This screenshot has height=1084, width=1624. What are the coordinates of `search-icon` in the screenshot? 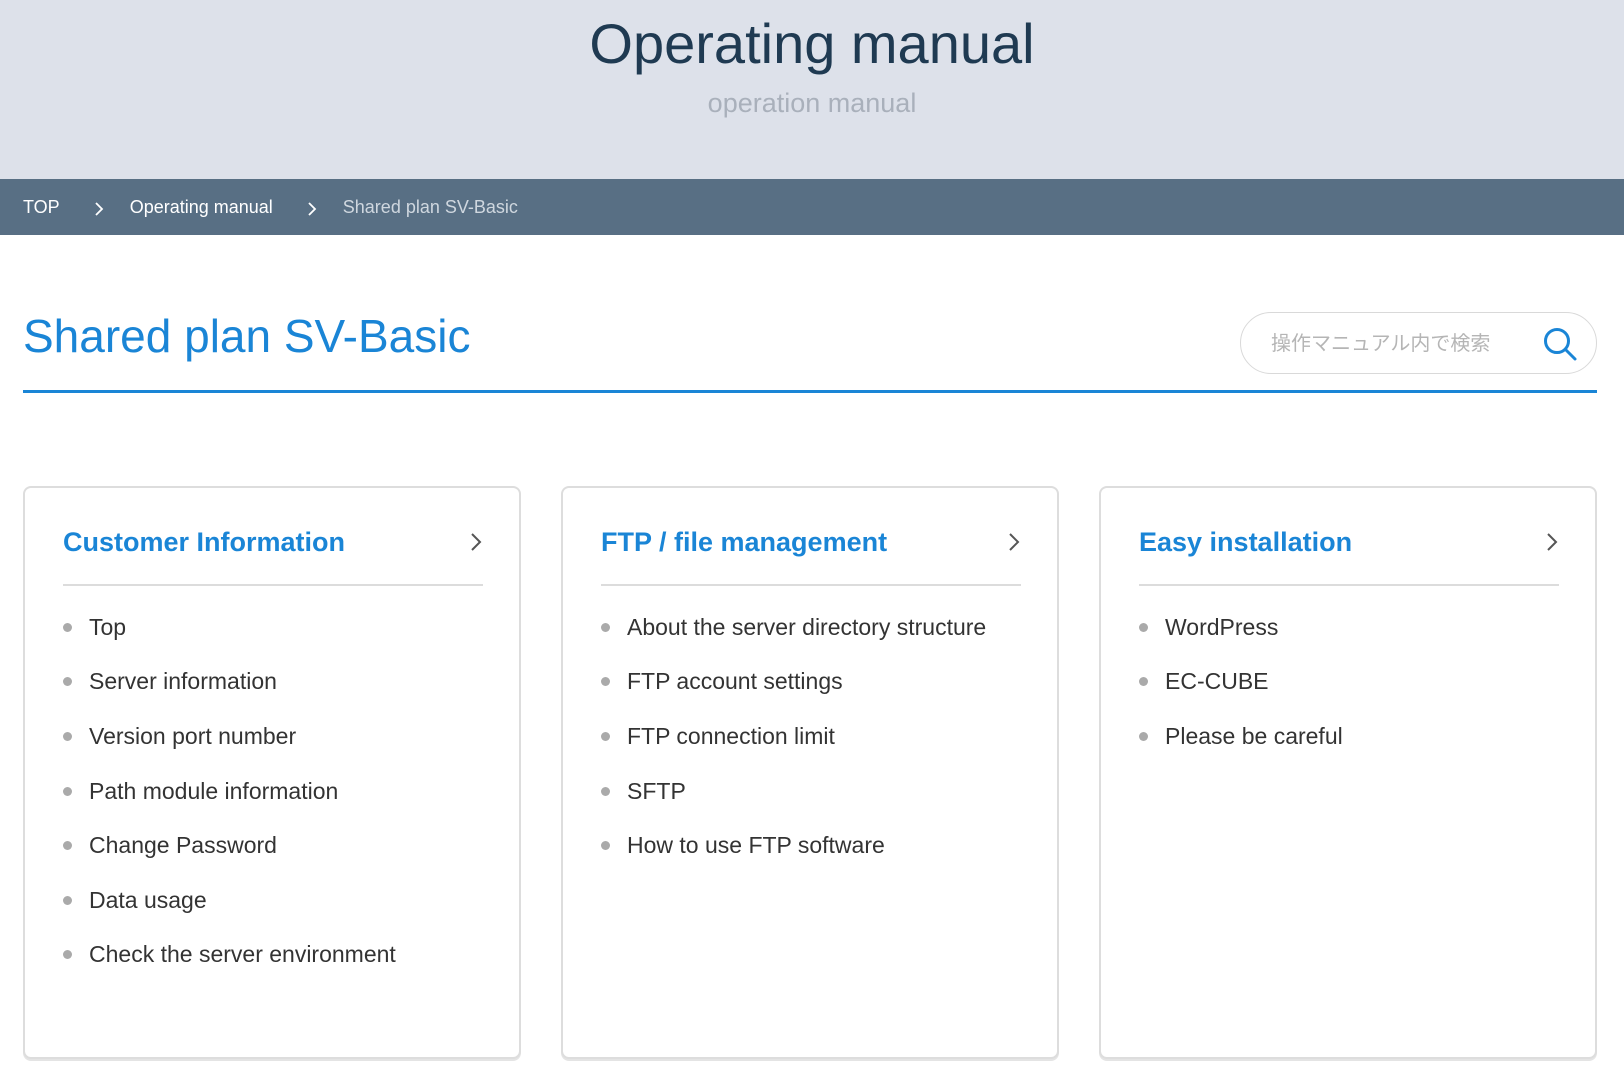 It's located at (1560, 344).